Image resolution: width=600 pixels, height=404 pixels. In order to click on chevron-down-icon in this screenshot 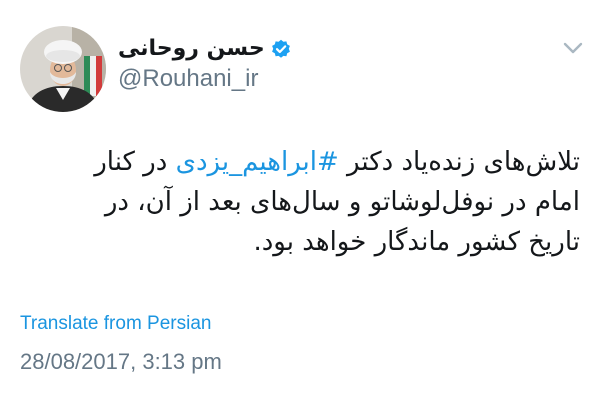, I will do `click(573, 47)`.